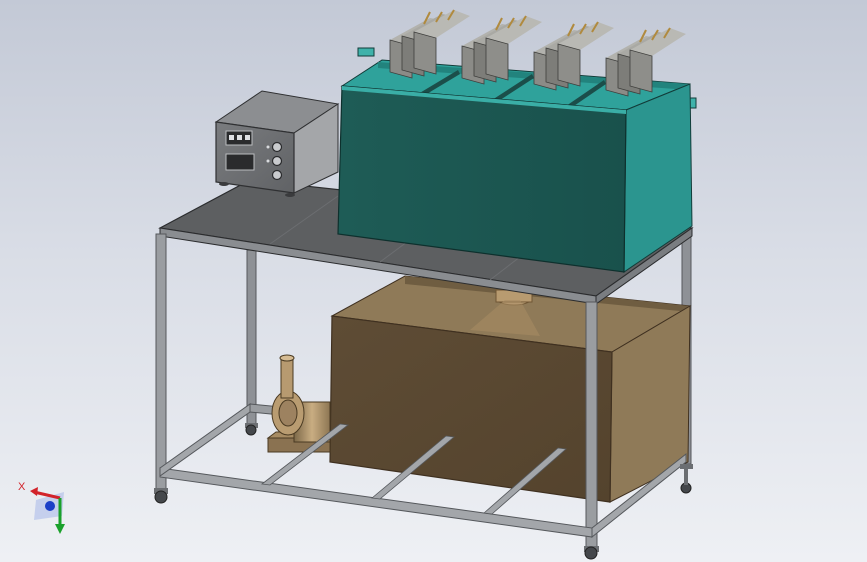 The height and width of the screenshot is (562, 867). What do you see at coordinates (161, 496) in the screenshot?
I see `caster-front-left` at bounding box center [161, 496].